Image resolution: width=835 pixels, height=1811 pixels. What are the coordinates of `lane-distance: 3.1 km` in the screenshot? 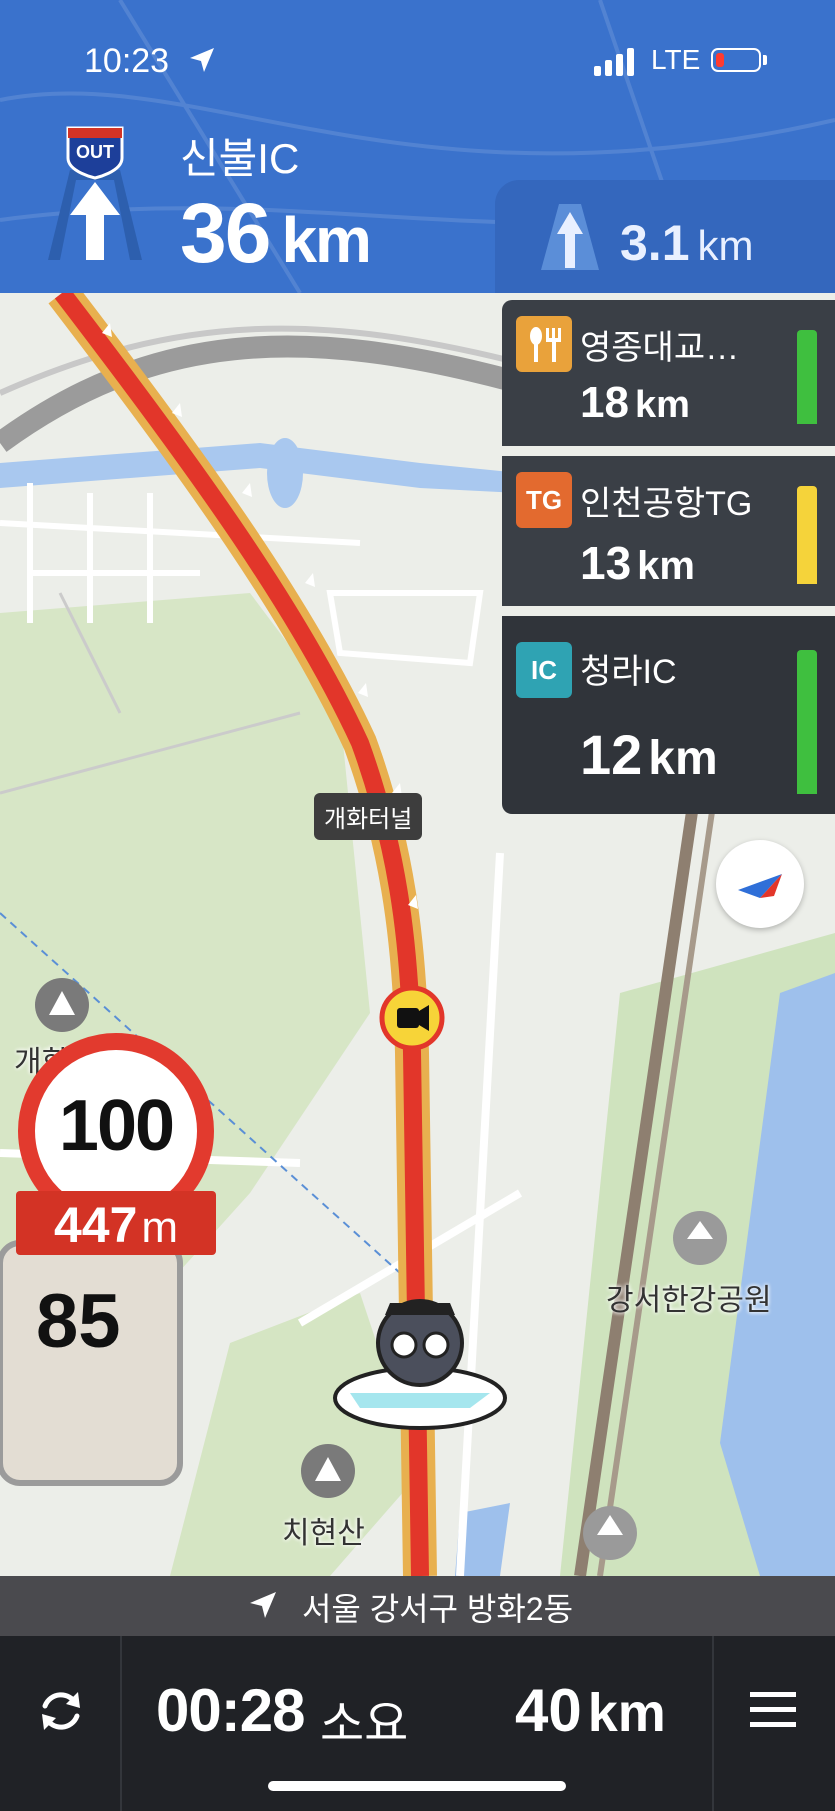 It's located at (687, 243).